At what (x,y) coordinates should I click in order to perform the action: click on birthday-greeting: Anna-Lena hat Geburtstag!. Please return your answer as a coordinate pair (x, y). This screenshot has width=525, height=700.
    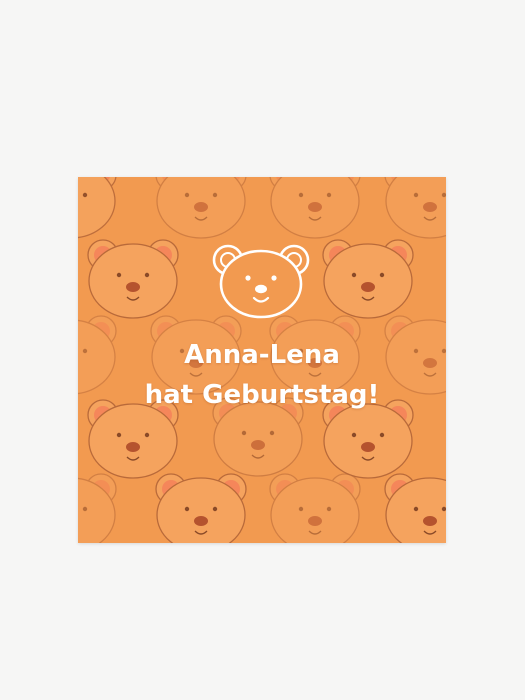
    Looking at the image, I should click on (262, 375).